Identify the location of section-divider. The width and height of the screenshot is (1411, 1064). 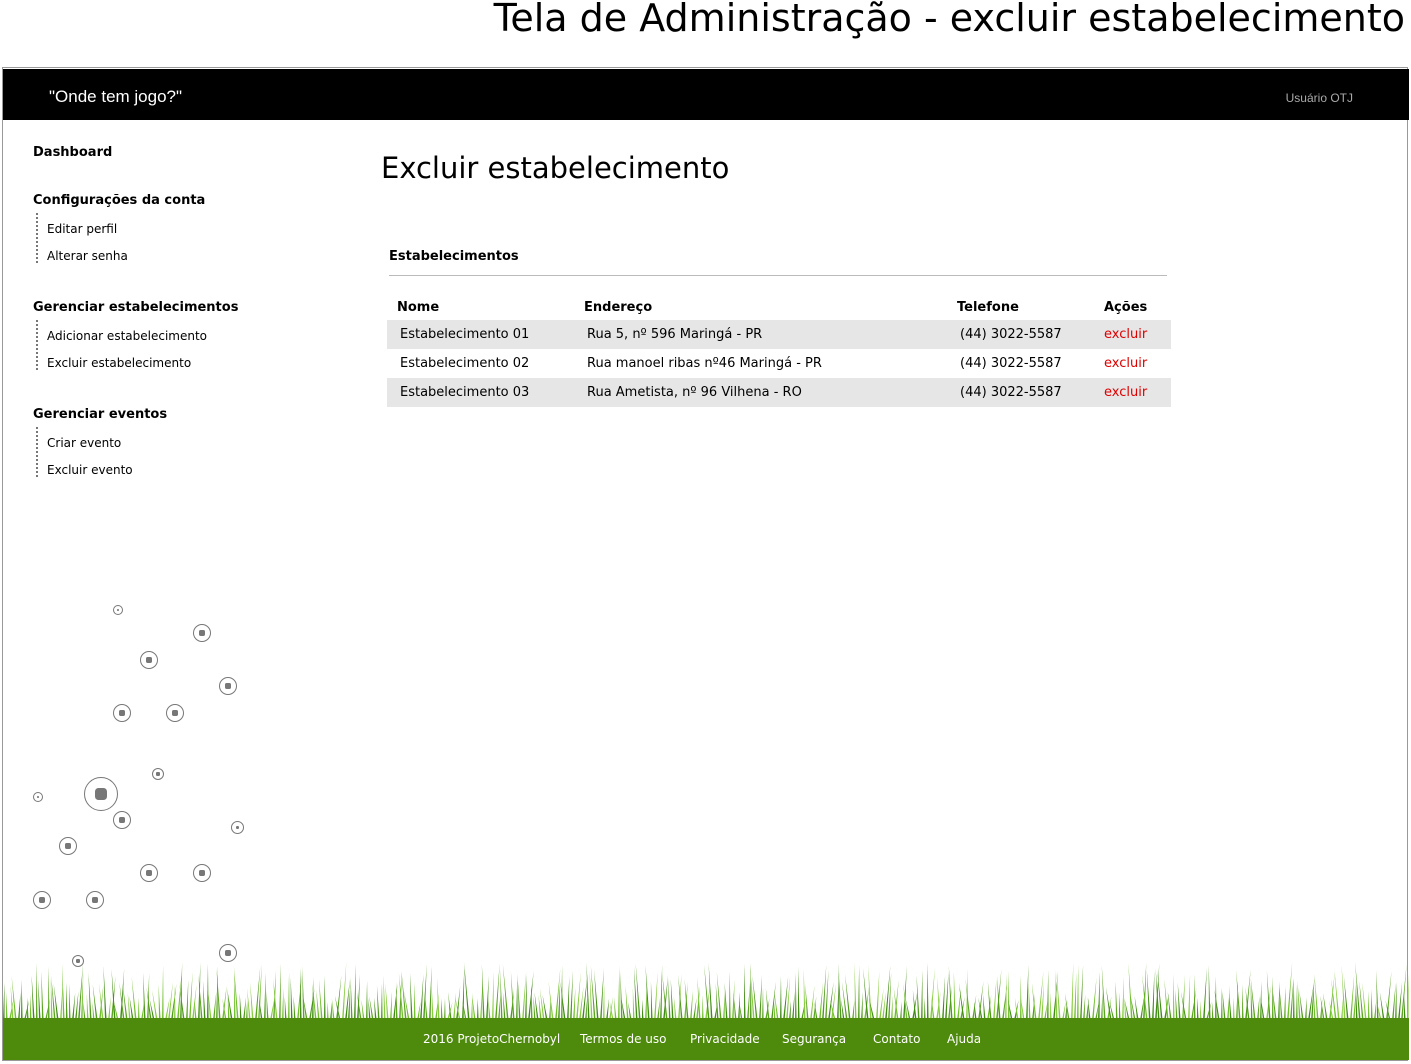
(778, 275).